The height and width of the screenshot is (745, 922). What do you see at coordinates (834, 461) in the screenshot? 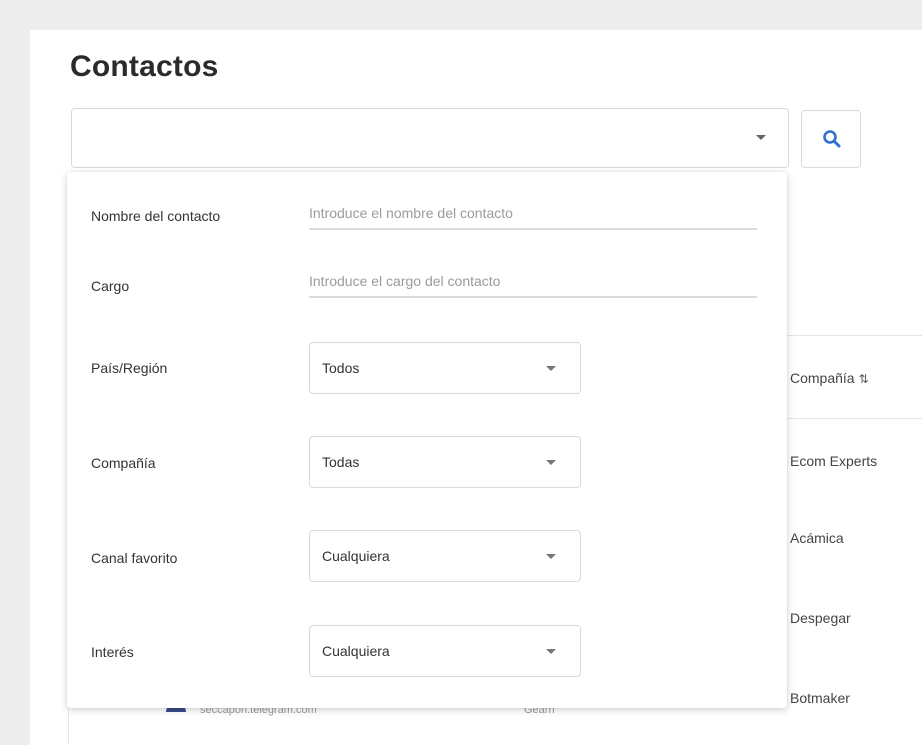
I see `table-cell-company: Ecom Experts` at bounding box center [834, 461].